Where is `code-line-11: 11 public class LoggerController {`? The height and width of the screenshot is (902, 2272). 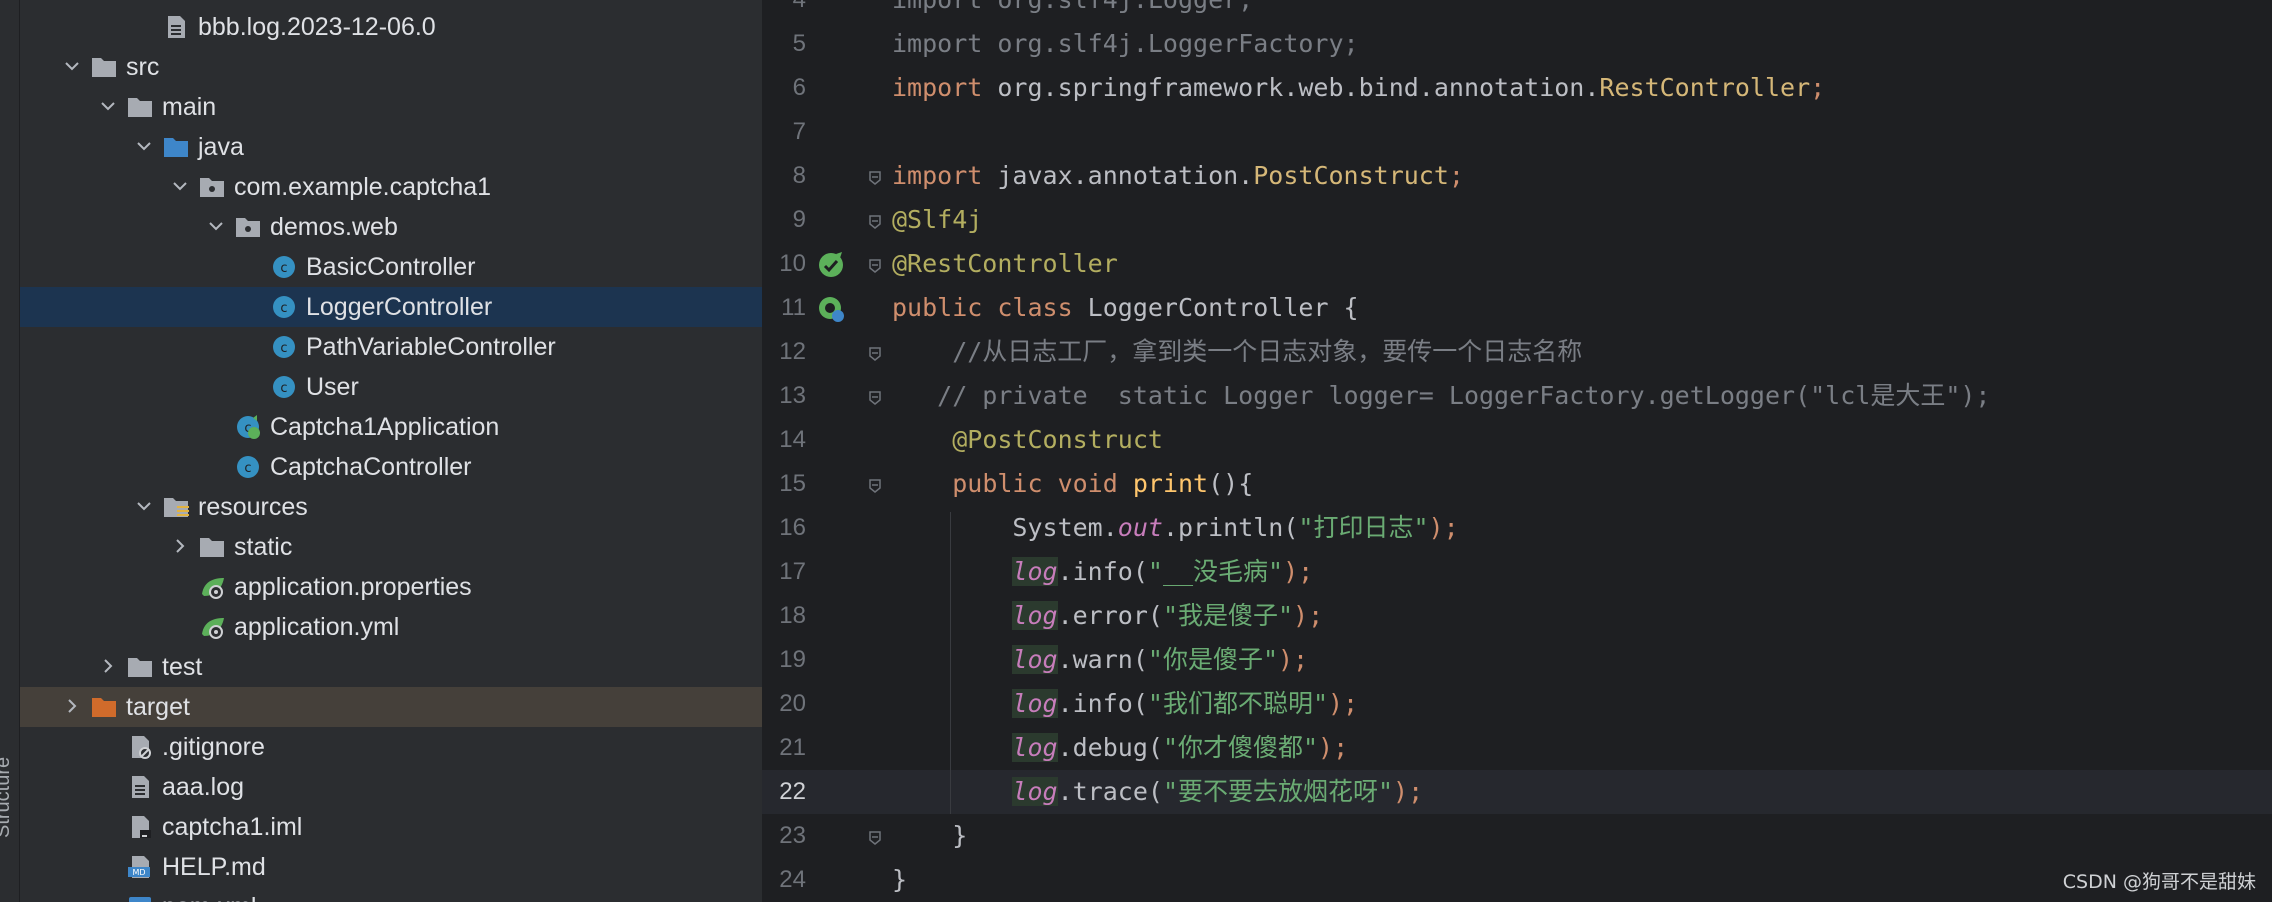
code-line-11: 11 public class LoggerController { is located at coordinates (1517, 308).